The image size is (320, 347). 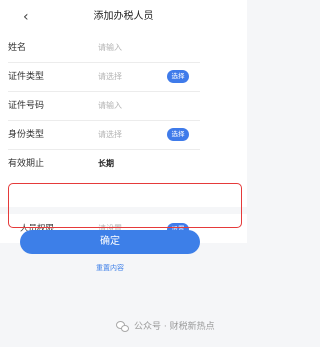 What do you see at coordinates (123, 48) in the screenshot?
I see `row-name: 姓名 请输入` at bounding box center [123, 48].